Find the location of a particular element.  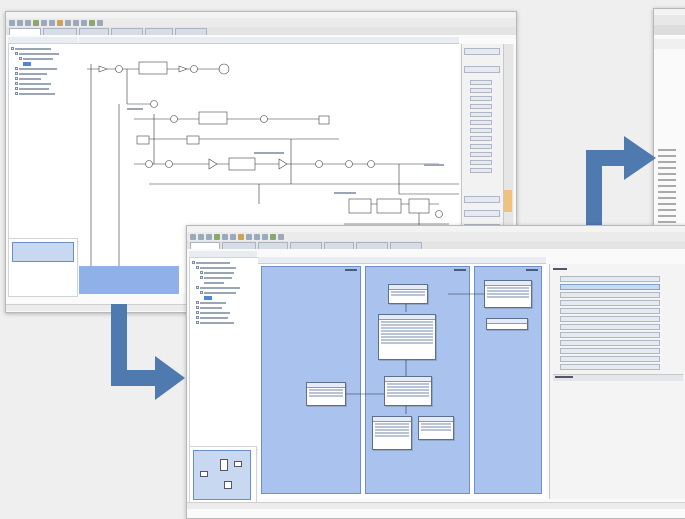

property-row-selected is located at coordinates (610, 287).